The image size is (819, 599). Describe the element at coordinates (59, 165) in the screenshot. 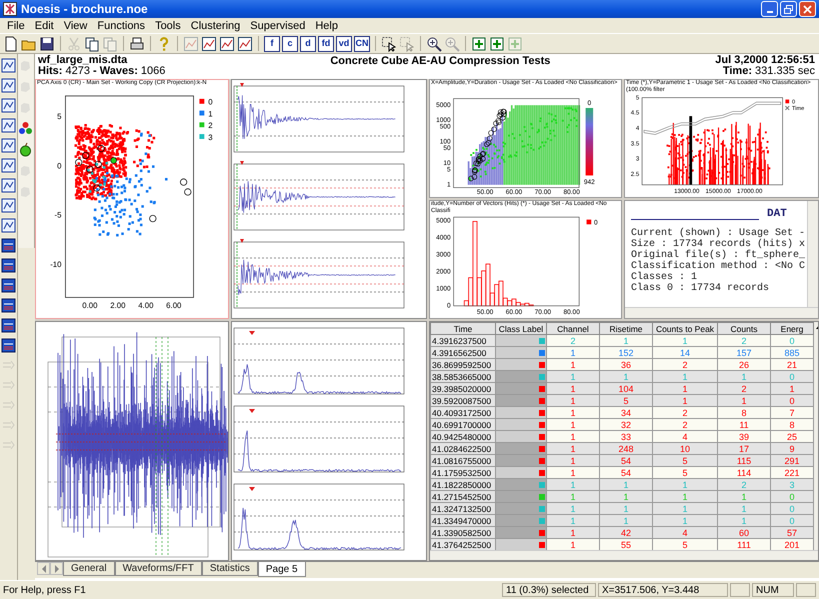

I see `axis-tick-label: 0` at that location.